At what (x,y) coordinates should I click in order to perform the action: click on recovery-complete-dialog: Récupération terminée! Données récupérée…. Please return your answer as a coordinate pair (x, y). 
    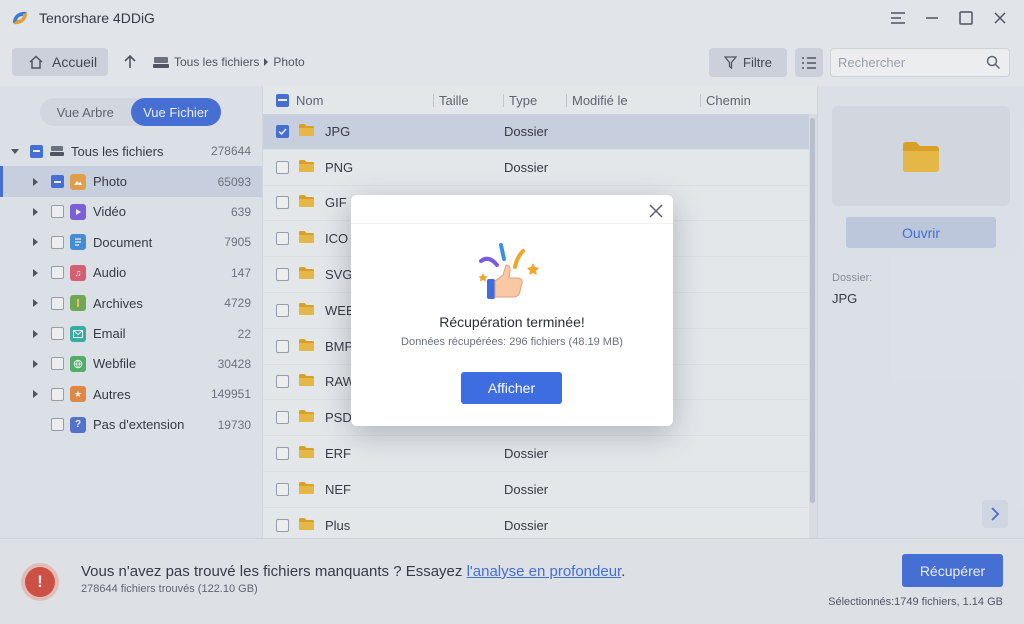
    Looking at the image, I should click on (512, 310).